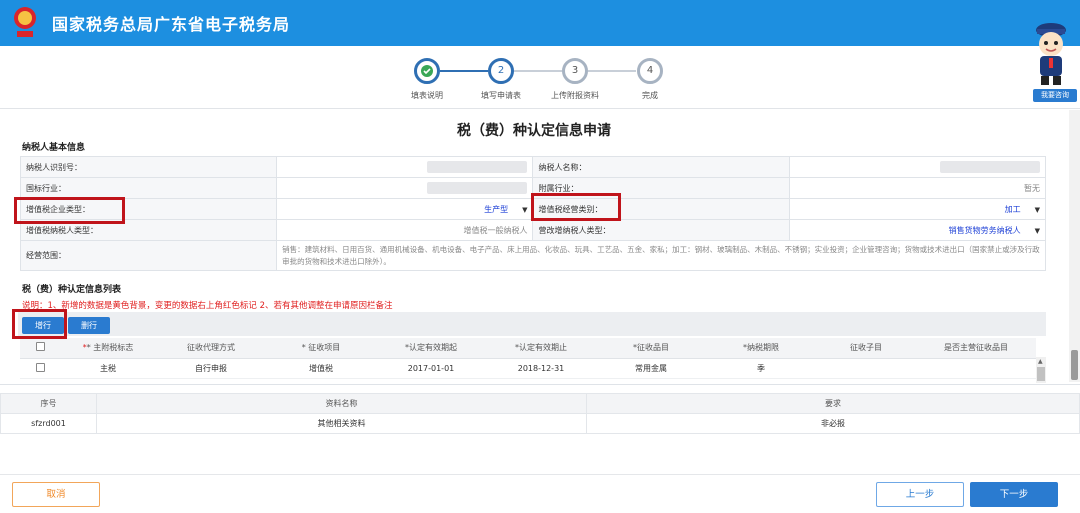  I want to click on grid-header: * 征收项目, so click(321, 348).